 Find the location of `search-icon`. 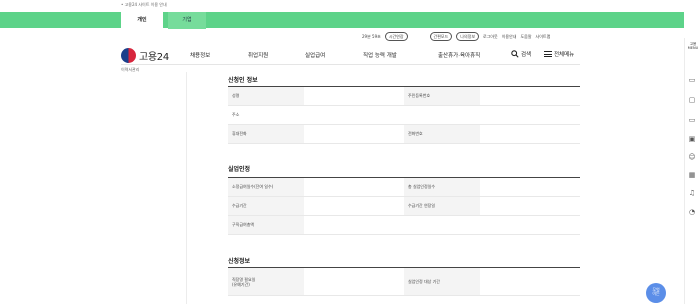

search-icon is located at coordinates (515, 54).